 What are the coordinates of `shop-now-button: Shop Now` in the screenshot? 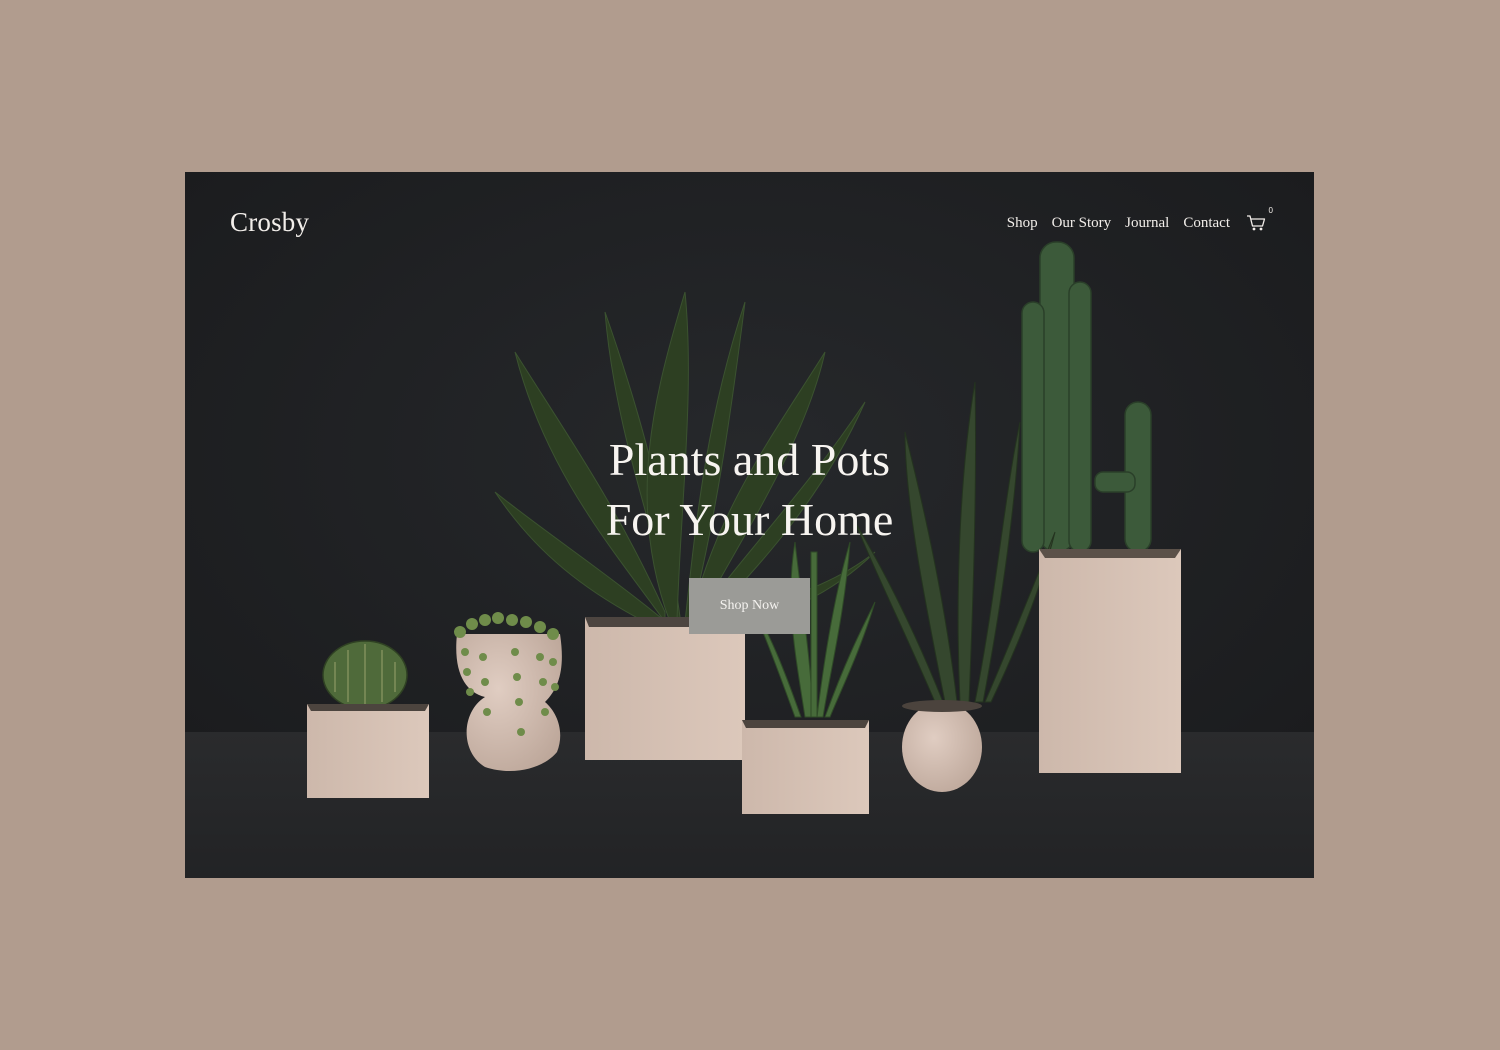 It's located at (749, 606).